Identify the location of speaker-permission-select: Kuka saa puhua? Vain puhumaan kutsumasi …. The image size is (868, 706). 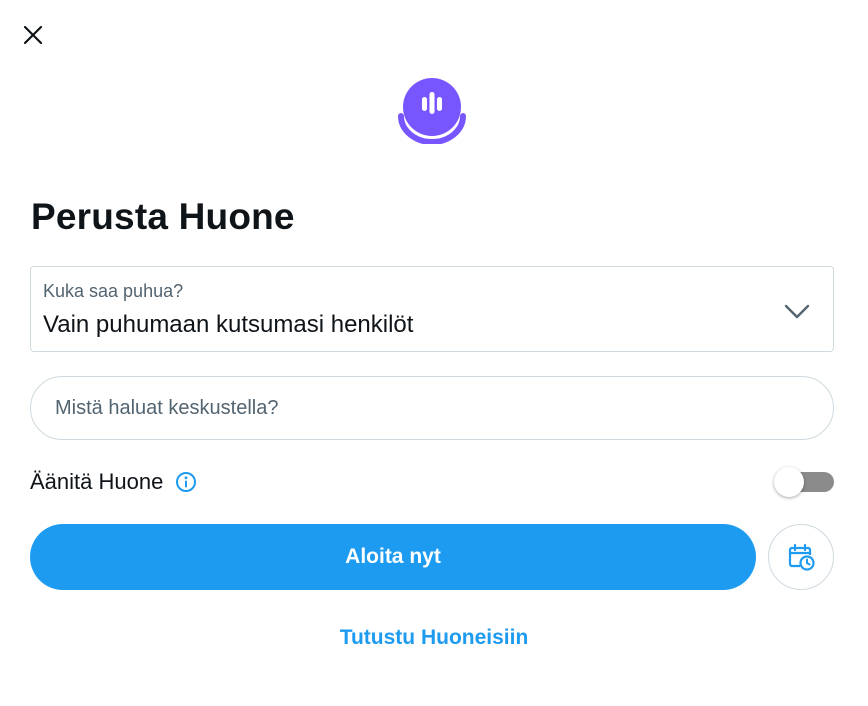
(432, 309).